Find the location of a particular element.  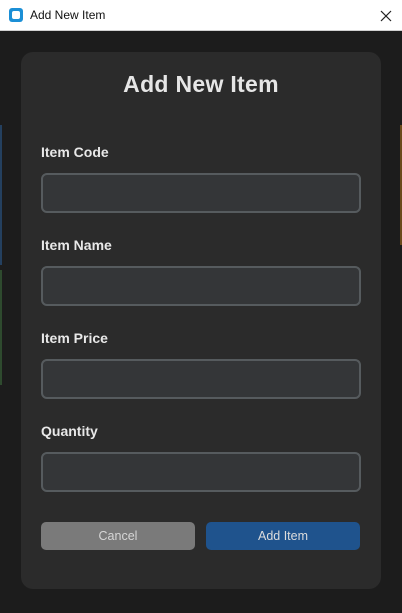

item-name-input is located at coordinates (201, 286).